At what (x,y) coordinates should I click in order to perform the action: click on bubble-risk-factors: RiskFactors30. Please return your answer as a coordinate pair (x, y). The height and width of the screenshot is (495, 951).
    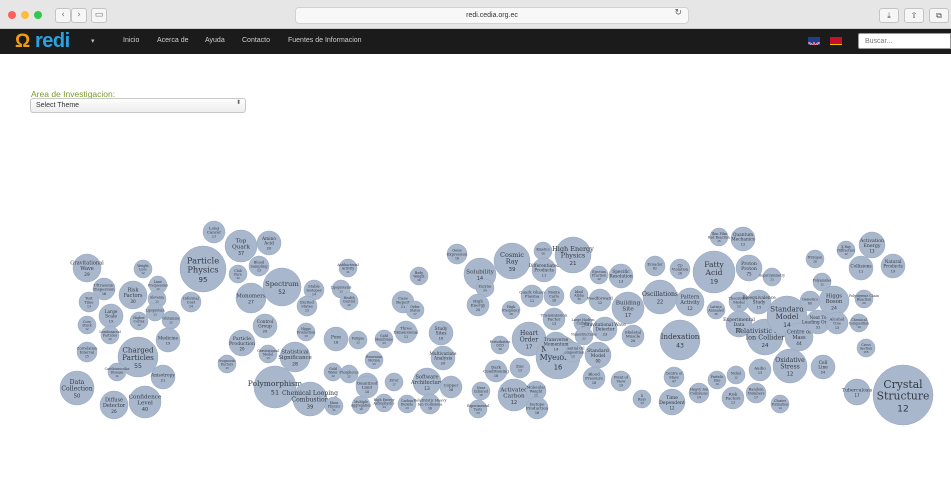
    Looking at the image, I should click on (133, 295).